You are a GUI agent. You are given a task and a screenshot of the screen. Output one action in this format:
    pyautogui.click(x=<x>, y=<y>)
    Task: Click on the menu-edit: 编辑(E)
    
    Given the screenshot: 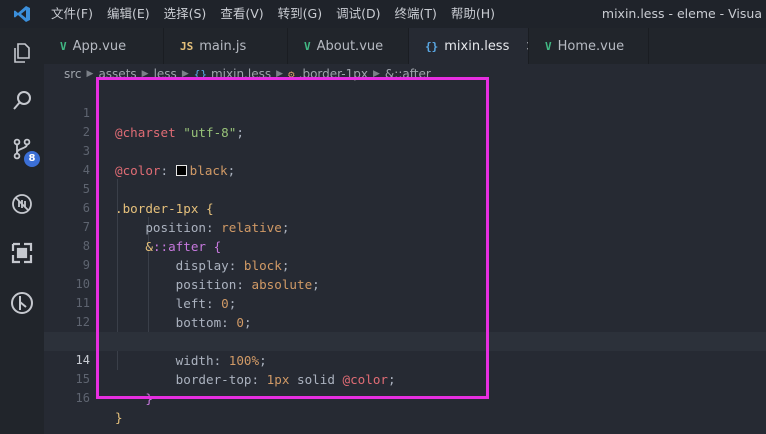 What is the action you would take?
    pyautogui.click(x=128, y=14)
    